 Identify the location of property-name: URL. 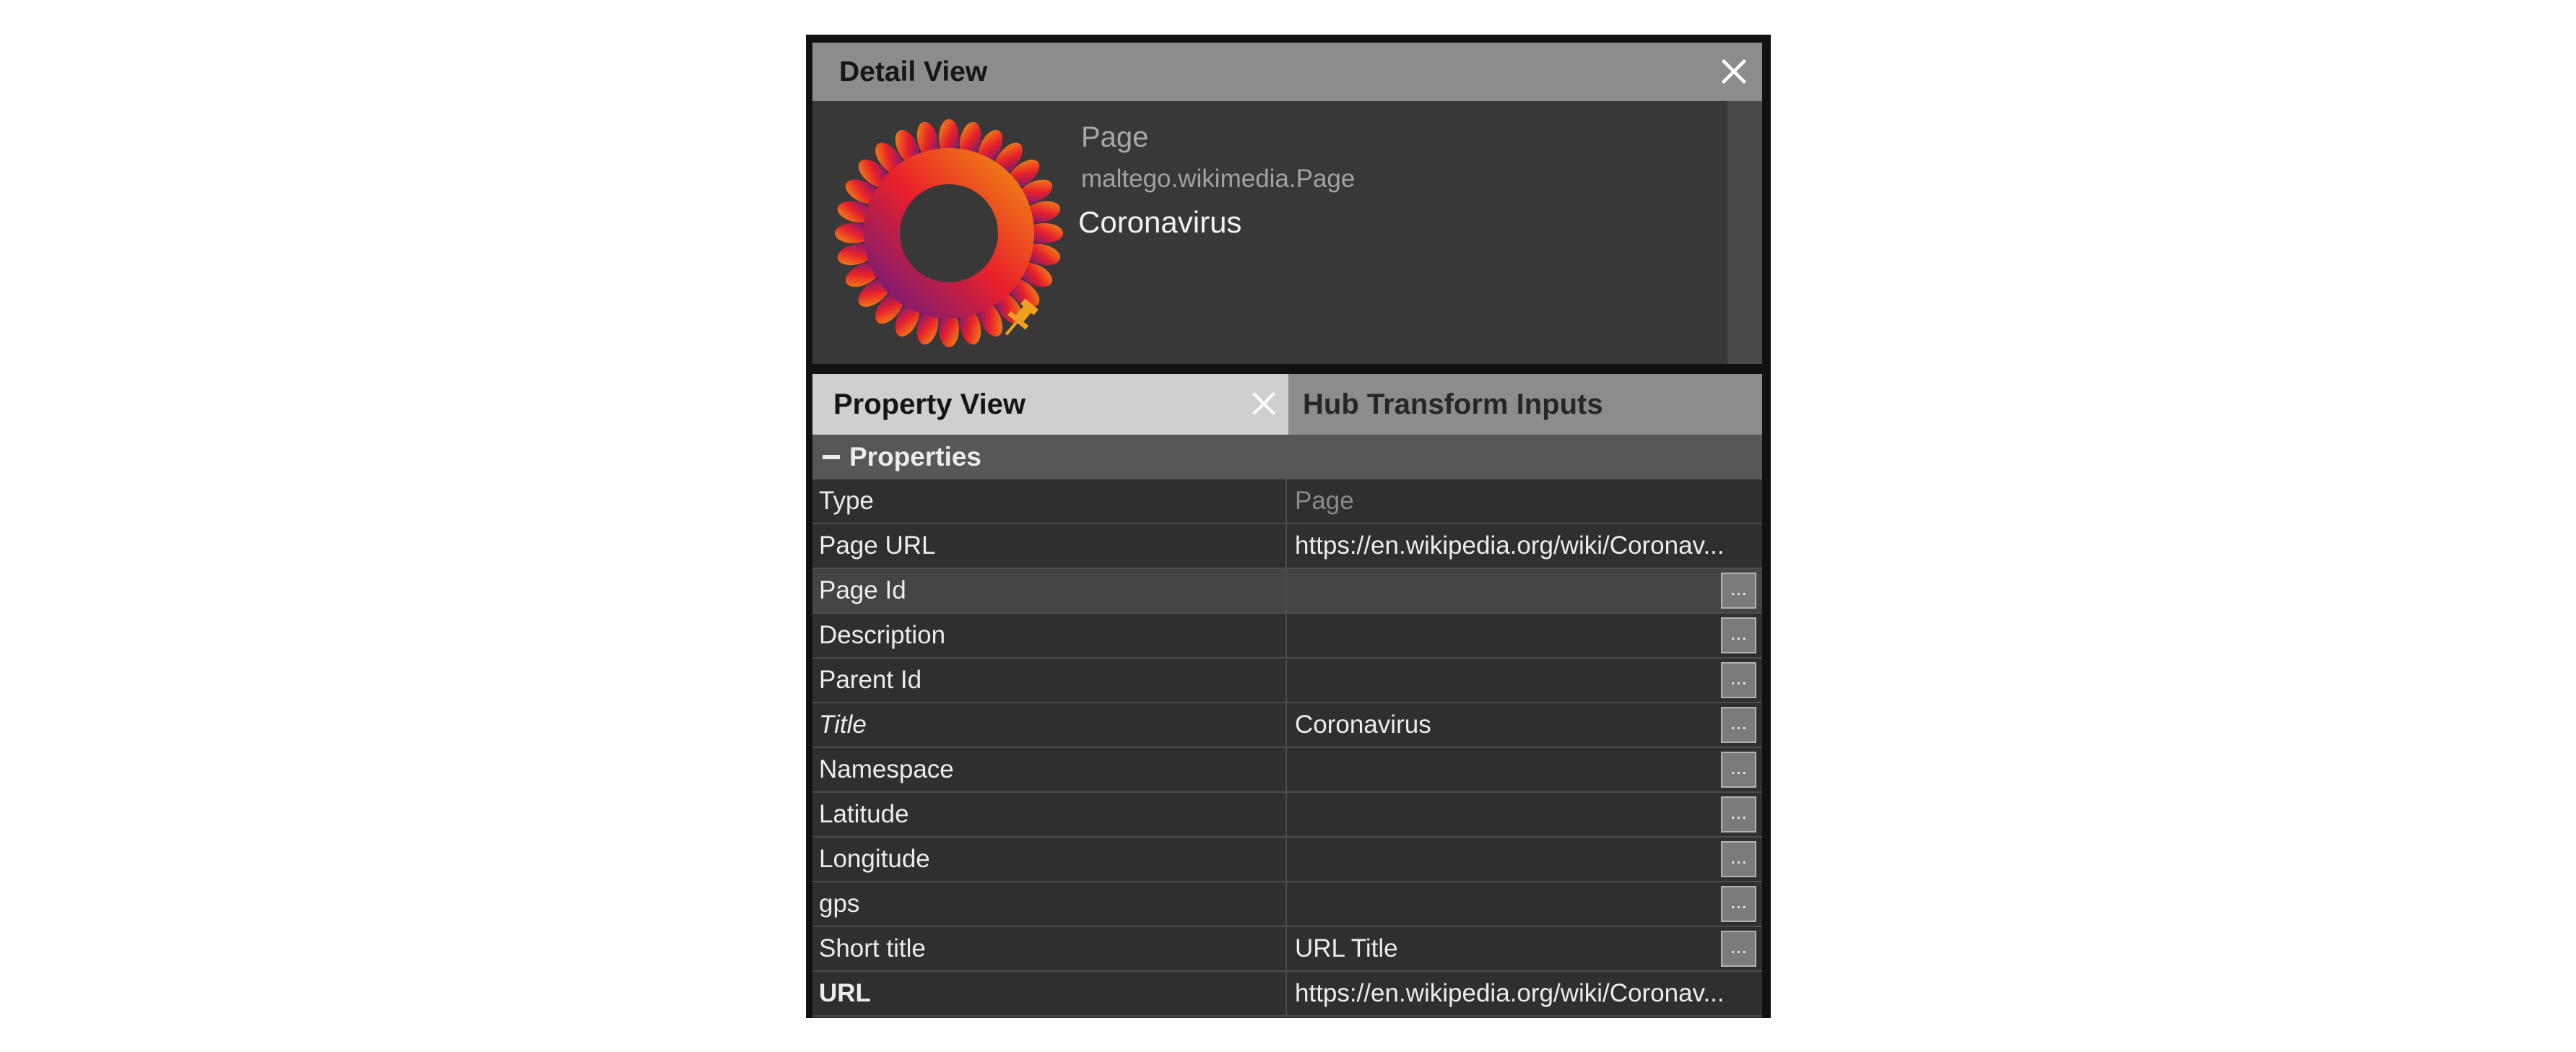
(845, 993).